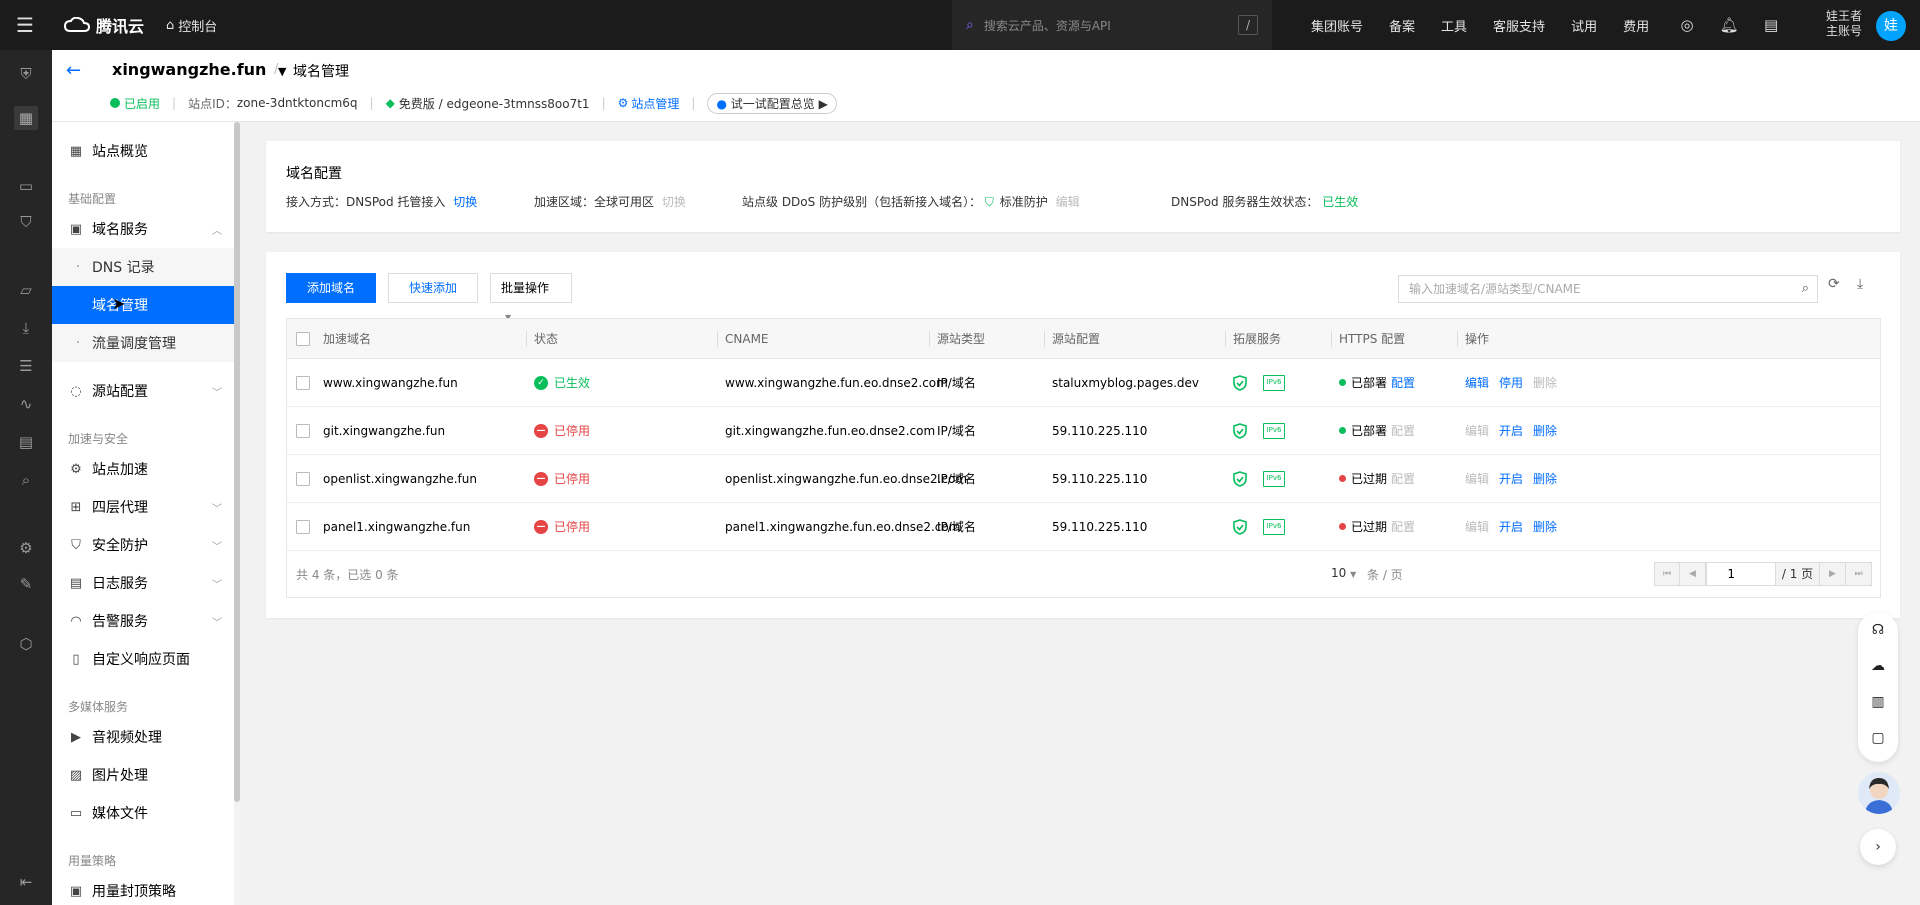 The image size is (1920, 905). I want to click on sidebar-item-media-files: ▭ 媒体文件, so click(146, 813).